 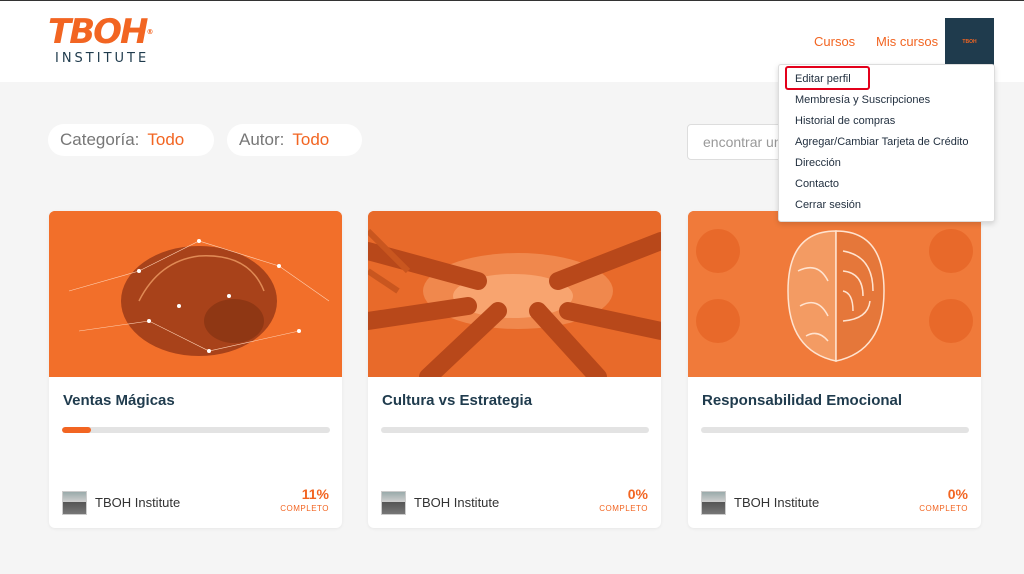 I want to click on category-filter: Categoría: Todo, so click(x=131, y=140).